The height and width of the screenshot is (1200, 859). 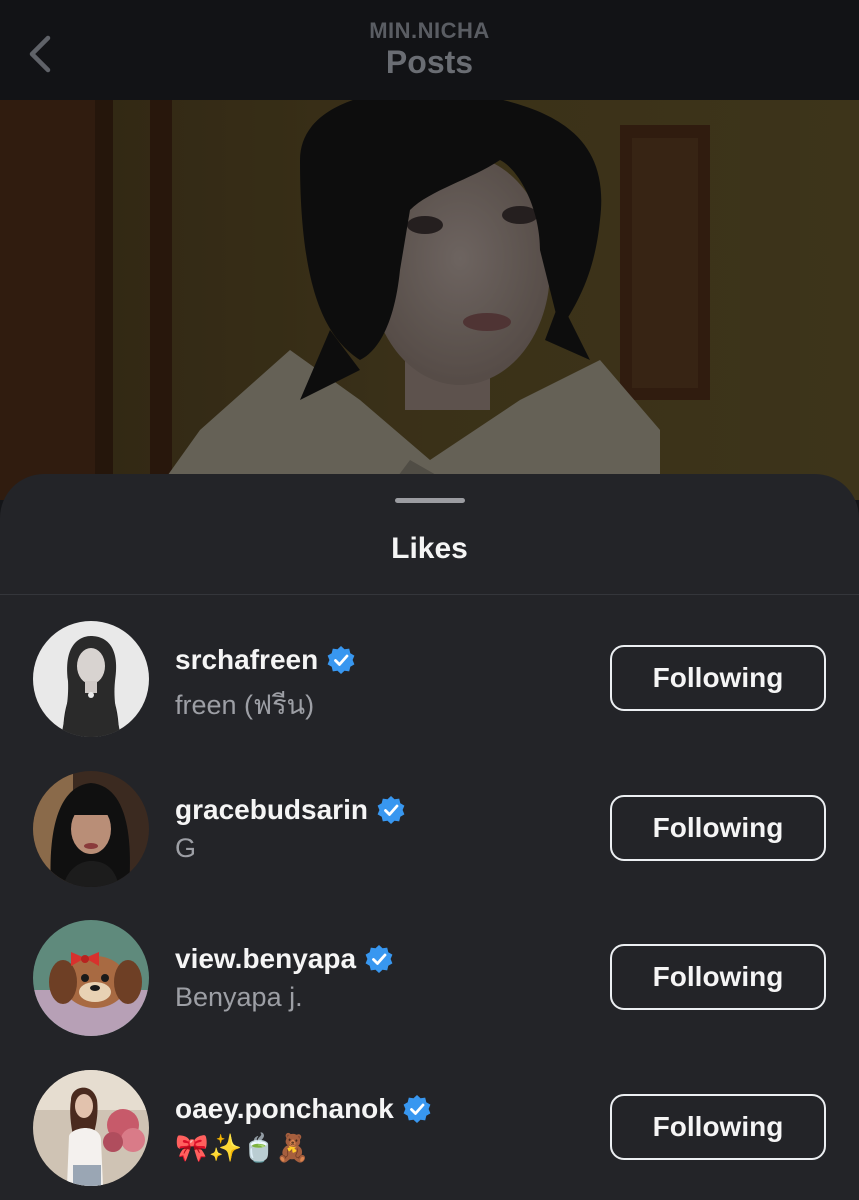 What do you see at coordinates (385, 976) in the screenshot?
I see `user-info: view.benyapa Benyapa j.` at bounding box center [385, 976].